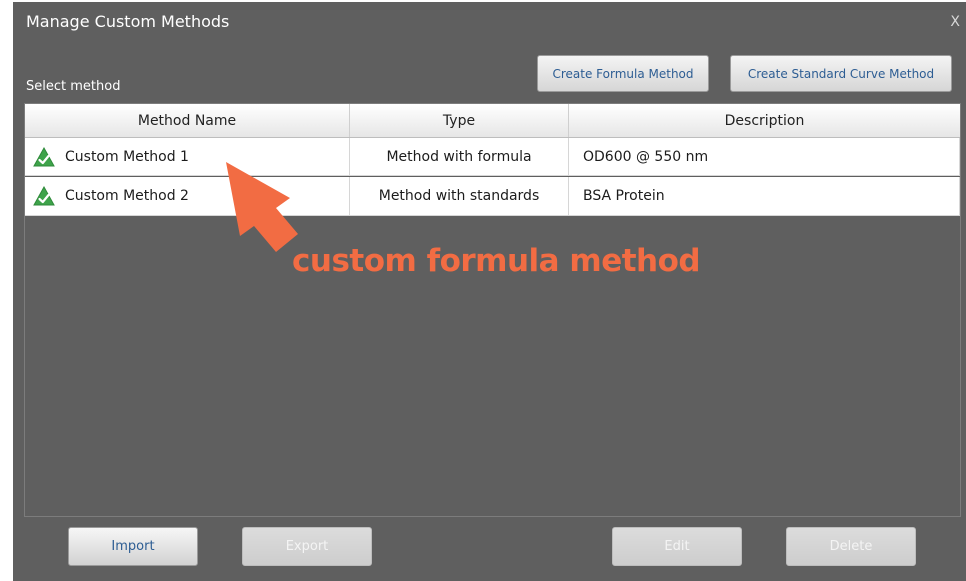 Image resolution: width=966 pixels, height=581 pixels. What do you see at coordinates (764, 156) in the screenshot?
I see `method-description-cell: OD600 @ 550 nm` at bounding box center [764, 156].